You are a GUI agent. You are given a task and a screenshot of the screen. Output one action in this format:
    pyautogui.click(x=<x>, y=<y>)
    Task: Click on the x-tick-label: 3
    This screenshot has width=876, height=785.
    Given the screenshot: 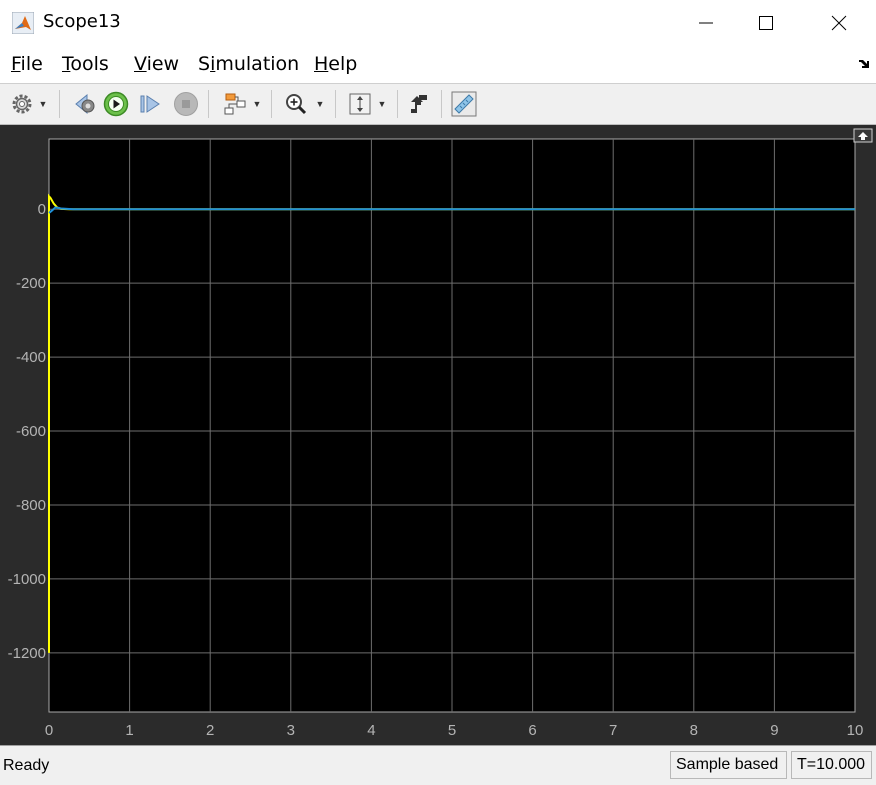 What is the action you would take?
    pyautogui.click(x=291, y=730)
    